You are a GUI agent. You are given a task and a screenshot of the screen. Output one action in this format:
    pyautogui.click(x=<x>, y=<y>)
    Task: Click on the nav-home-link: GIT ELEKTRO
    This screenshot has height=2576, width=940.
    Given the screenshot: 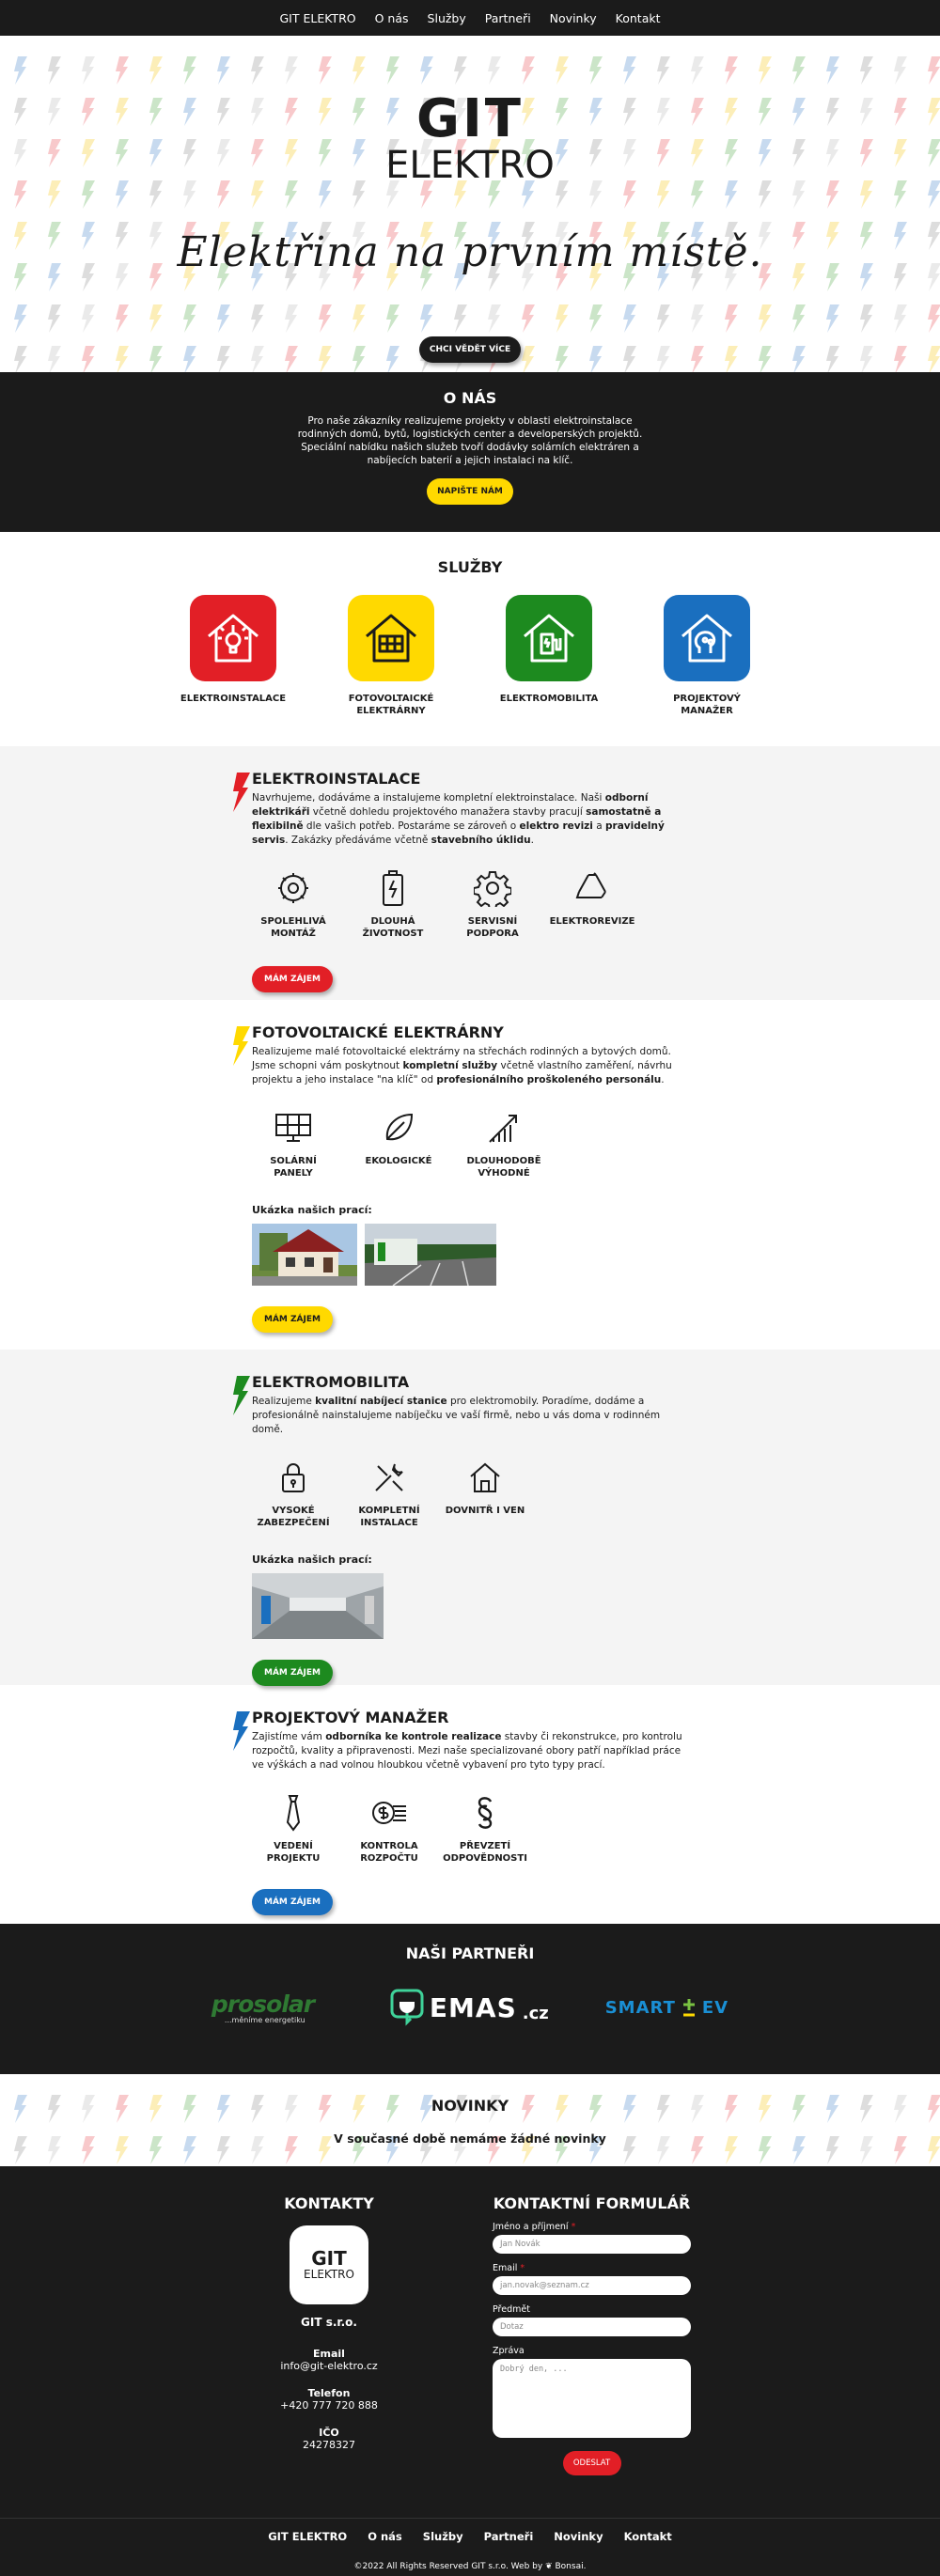 What is the action you would take?
    pyautogui.click(x=317, y=18)
    